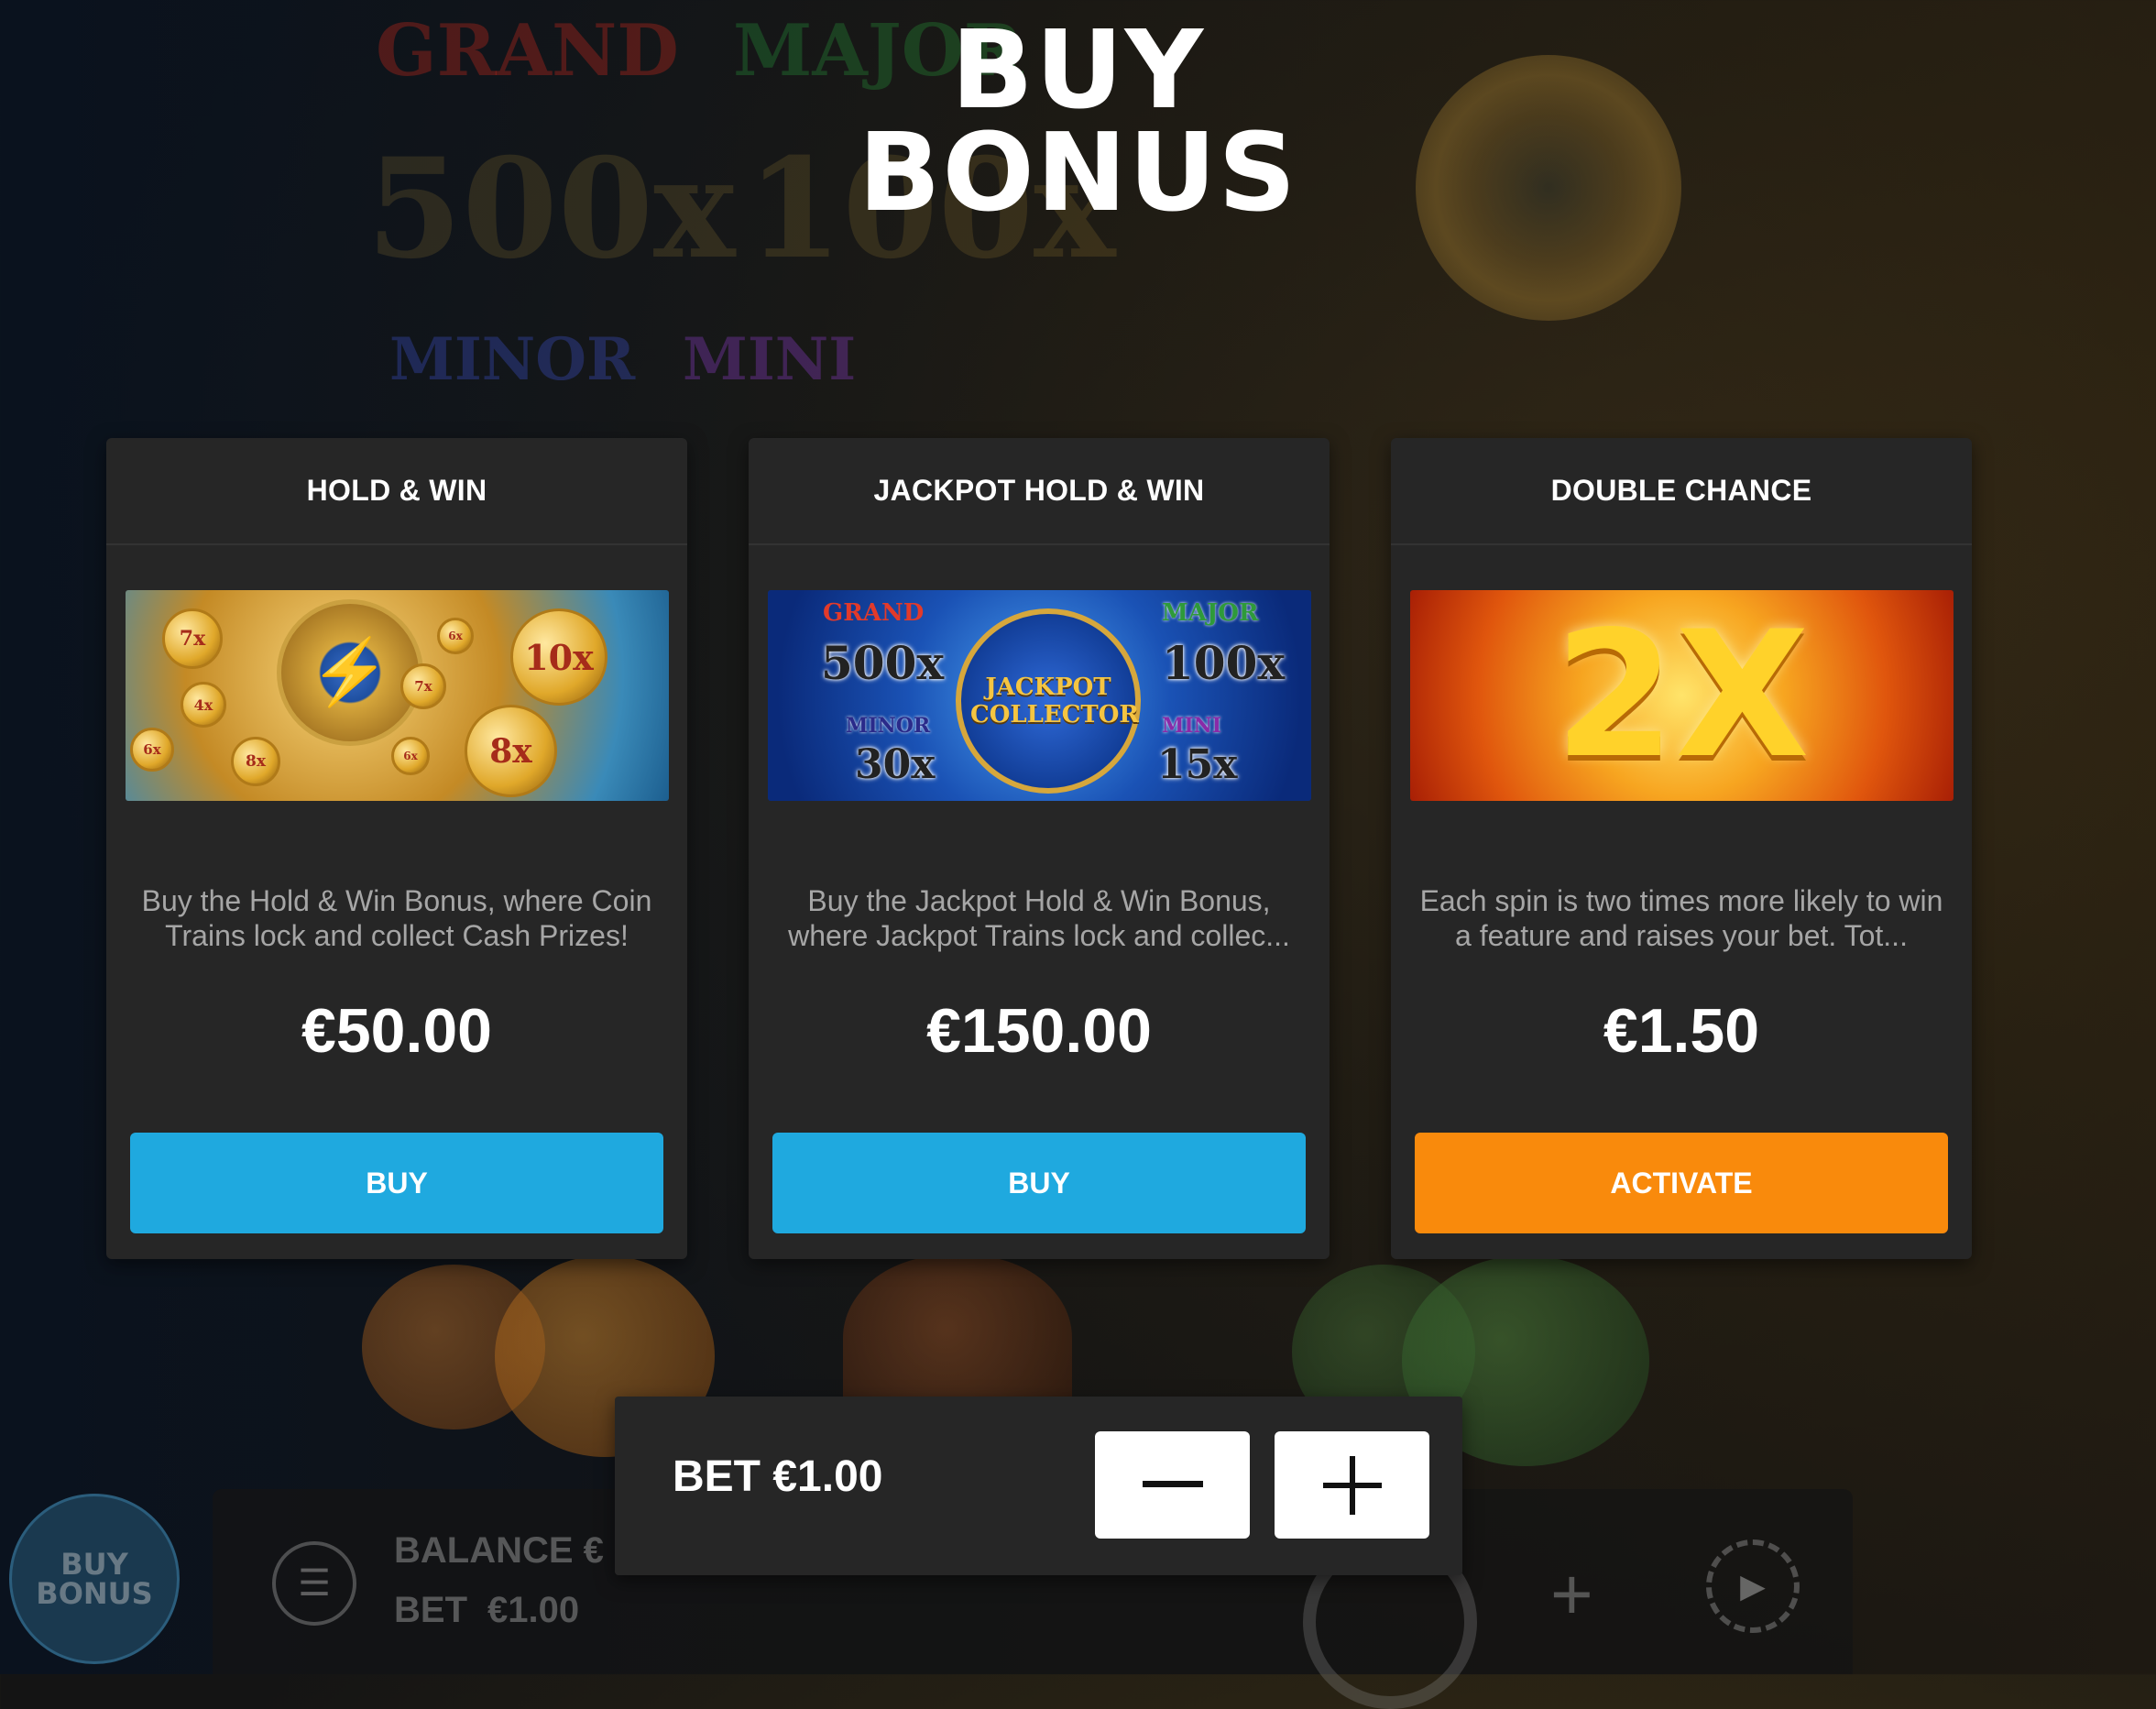 The image size is (2156, 1709). I want to click on mini-label: MINI, so click(1192, 726).